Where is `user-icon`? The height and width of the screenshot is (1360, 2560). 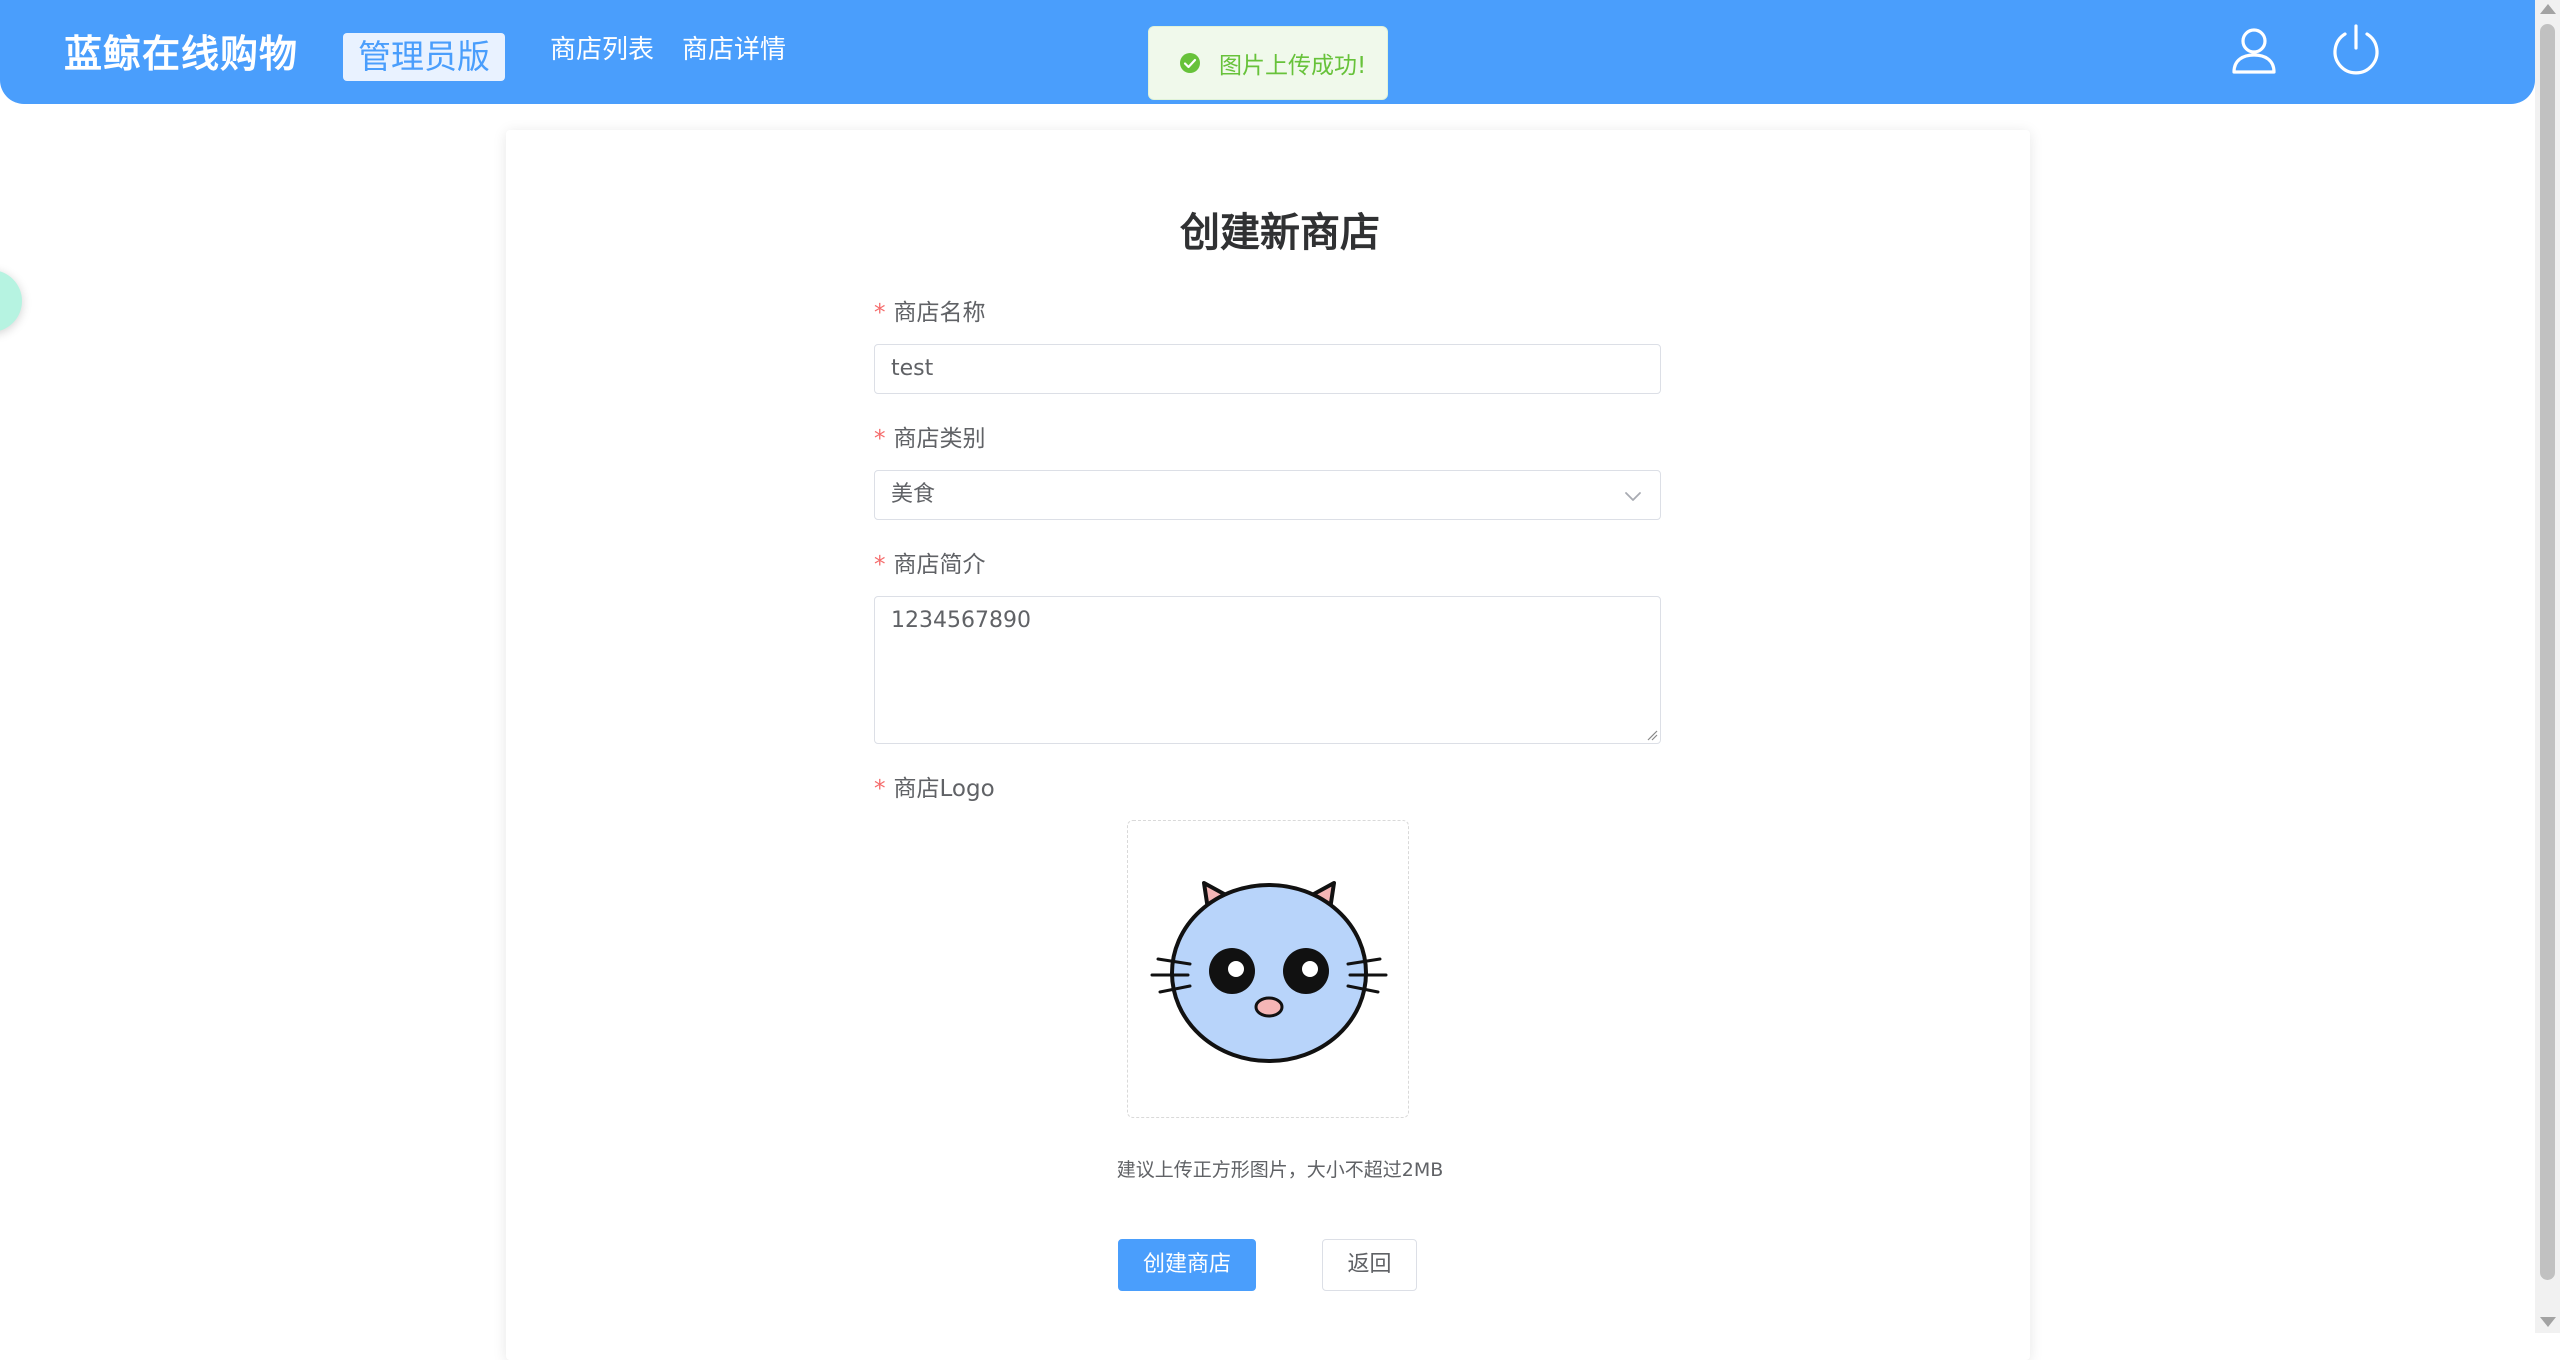
user-icon is located at coordinates (2254, 50).